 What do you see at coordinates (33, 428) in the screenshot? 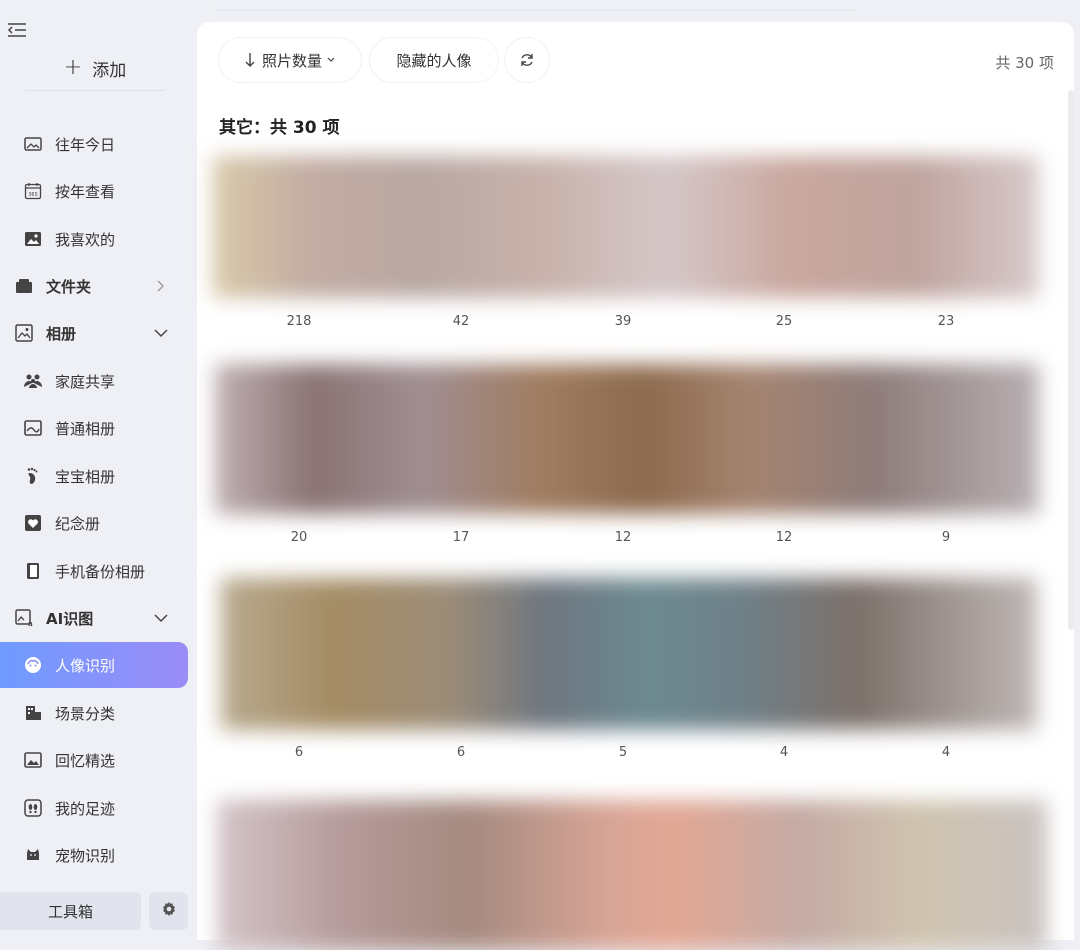
I see `album-normal-icon` at bounding box center [33, 428].